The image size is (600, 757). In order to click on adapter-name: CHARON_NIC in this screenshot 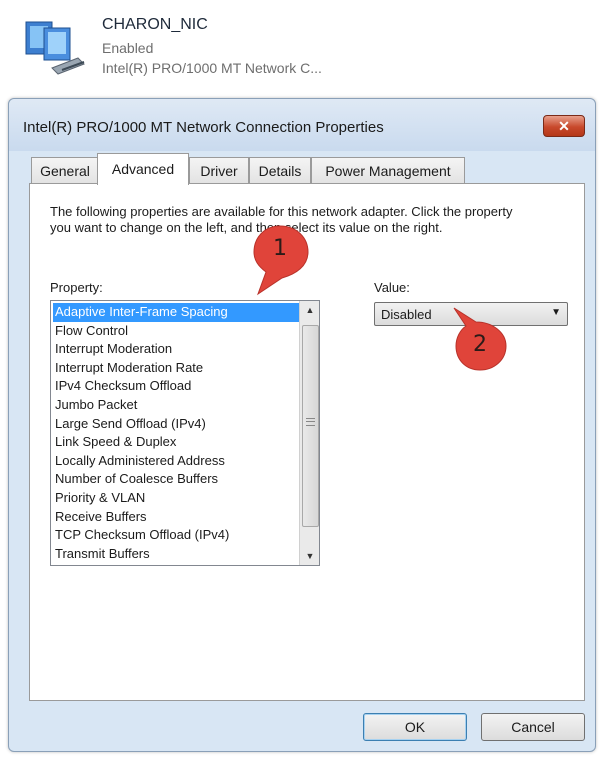, I will do `click(155, 24)`.